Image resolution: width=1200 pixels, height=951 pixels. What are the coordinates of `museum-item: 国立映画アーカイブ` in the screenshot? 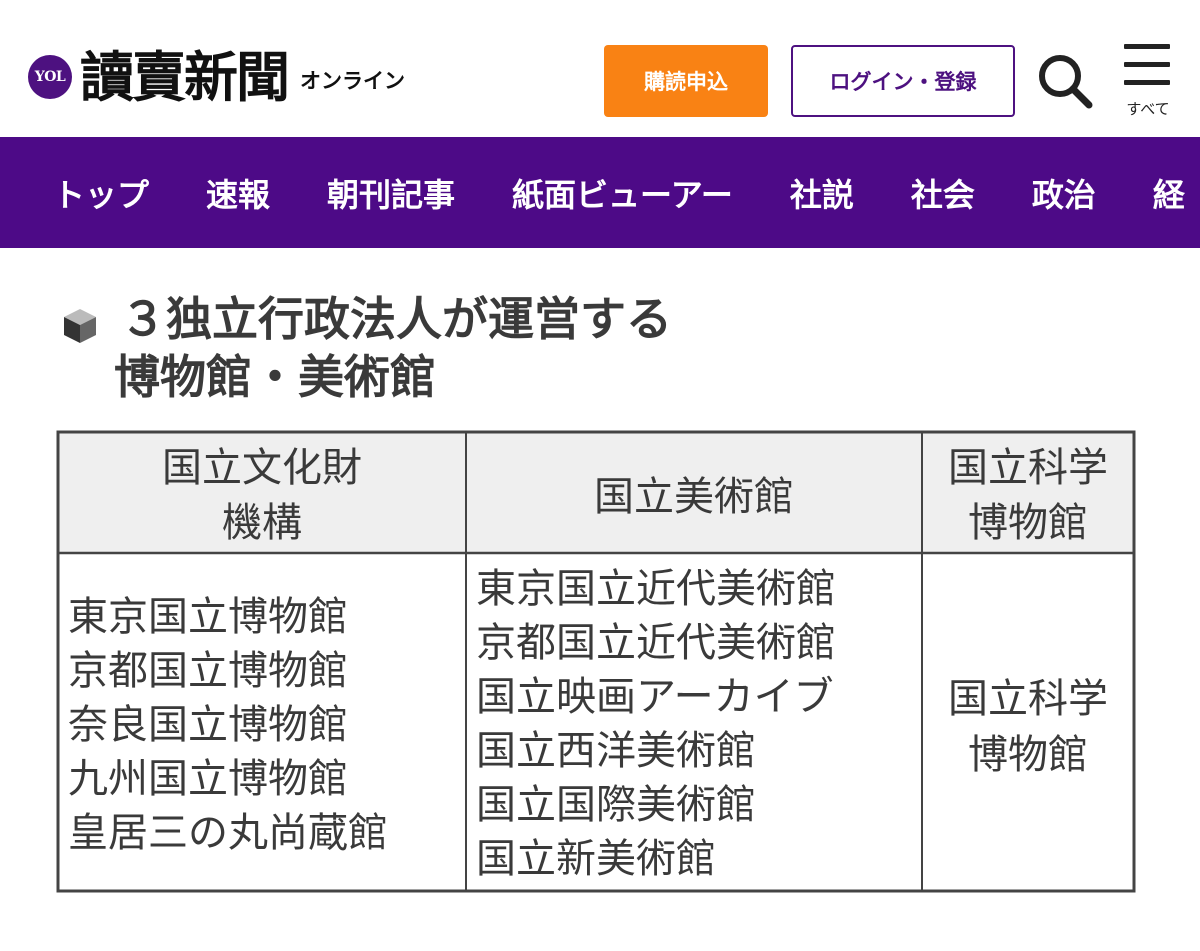 It's located at (655, 697).